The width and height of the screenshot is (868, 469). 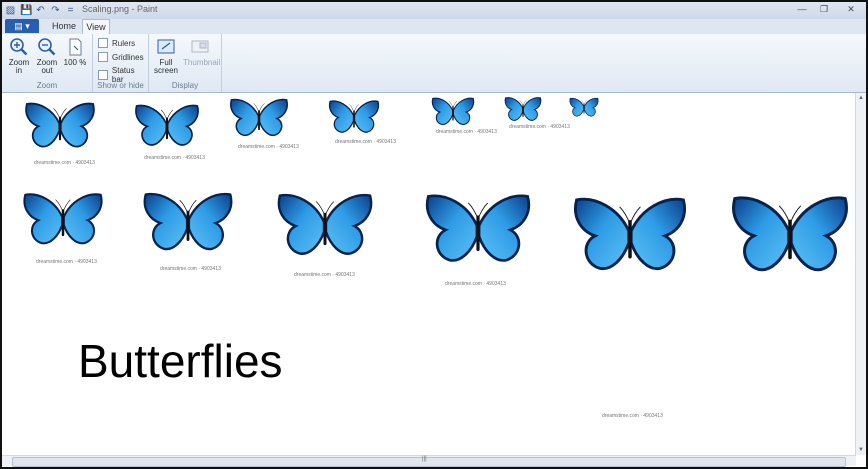 I want to click on zoom-group-label: Zoom, so click(x=47, y=85).